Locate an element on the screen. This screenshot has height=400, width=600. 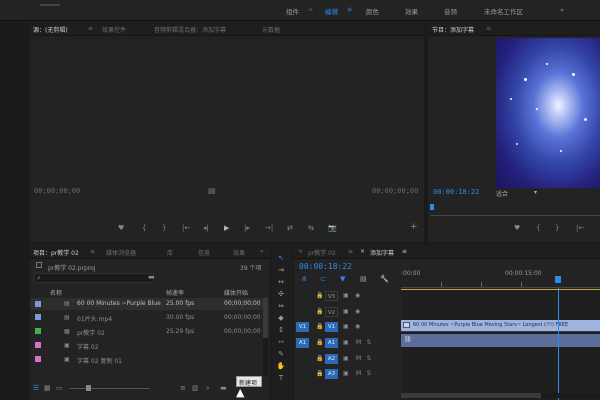
tab-effect-controls: 效果控件 is located at coordinates (114, 29).